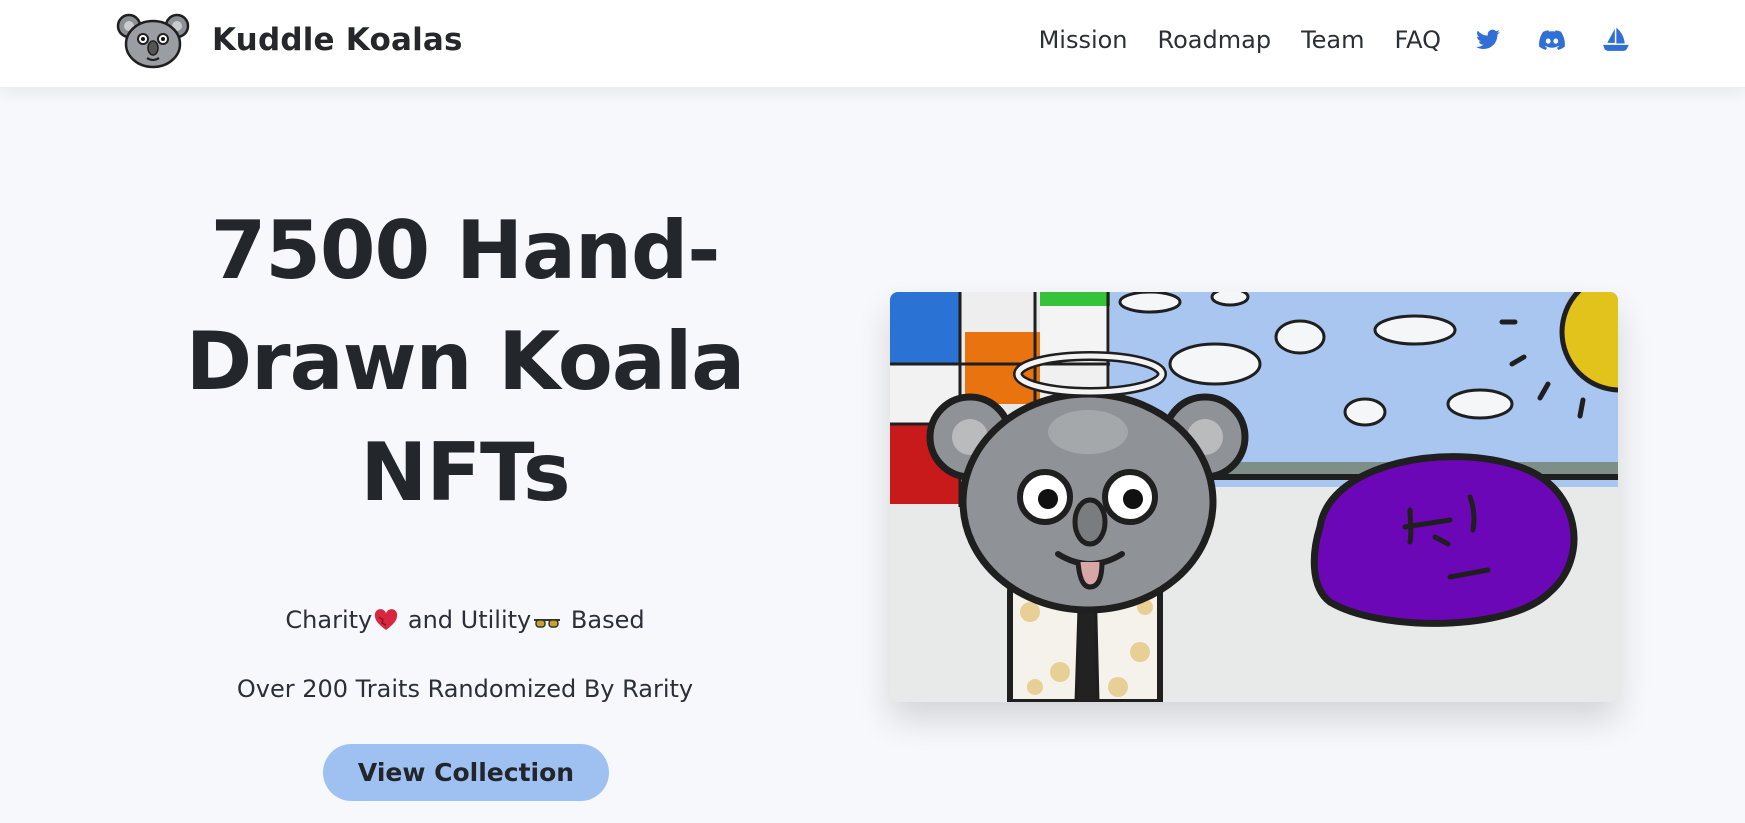  Describe the element at coordinates (1418, 40) in the screenshot. I see `nav-link-faq: FAQ` at that location.